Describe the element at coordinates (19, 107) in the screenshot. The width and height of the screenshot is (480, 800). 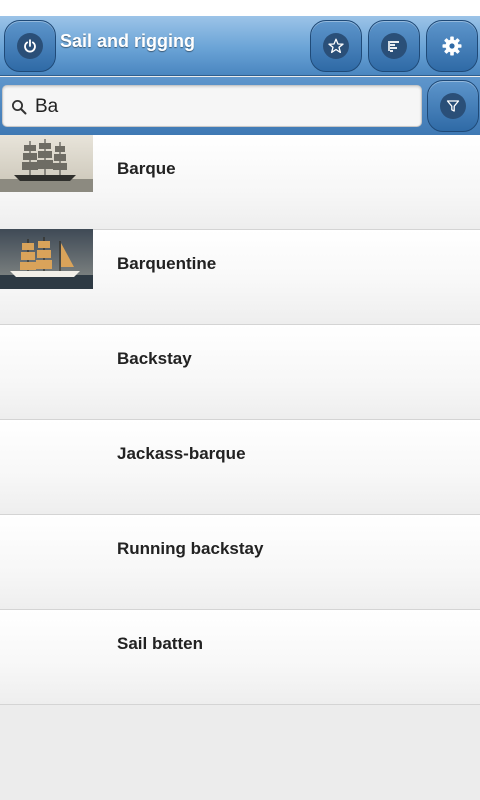
I see `search-icon` at that location.